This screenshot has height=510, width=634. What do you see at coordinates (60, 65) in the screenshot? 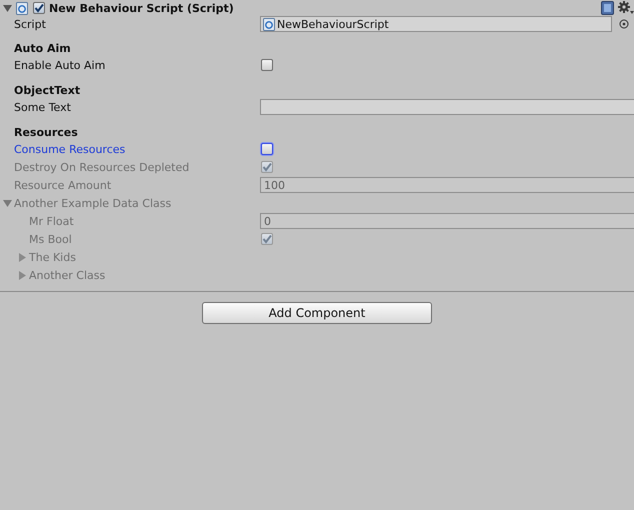
I see `field-label: Enable Auto Aim` at bounding box center [60, 65].